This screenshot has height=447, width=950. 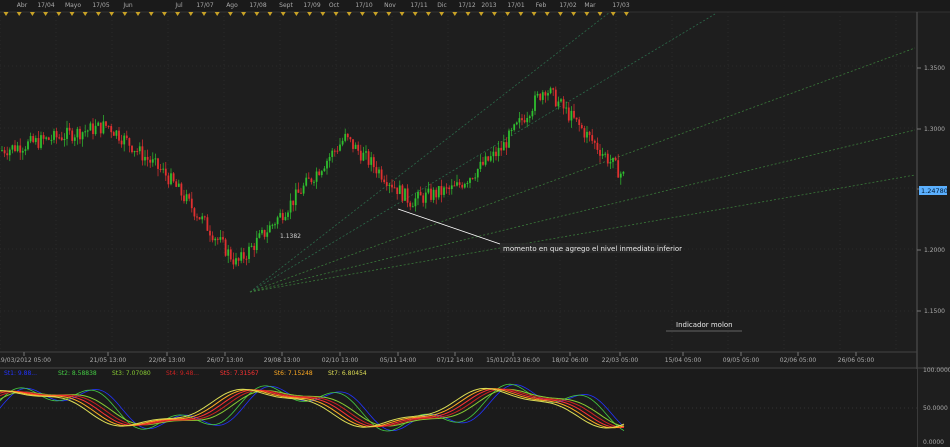 I want to click on time-axis-label: 07/12 14:00, so click(x=455, y=360).